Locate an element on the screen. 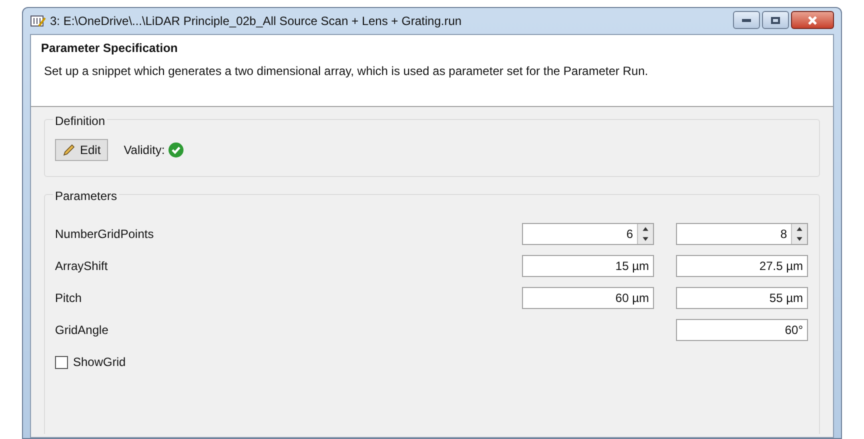 This screenshot has height=439, width=864. close-button is located at coordinates (812, 20).